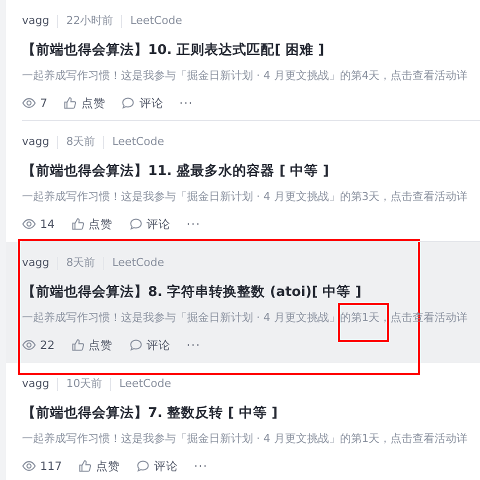 The height and width of the screenshot is (480, 480). What do you see at coordinates (47, 345) in the screenshot?
I see `view-count: 22` at bounding box center [47, 345].